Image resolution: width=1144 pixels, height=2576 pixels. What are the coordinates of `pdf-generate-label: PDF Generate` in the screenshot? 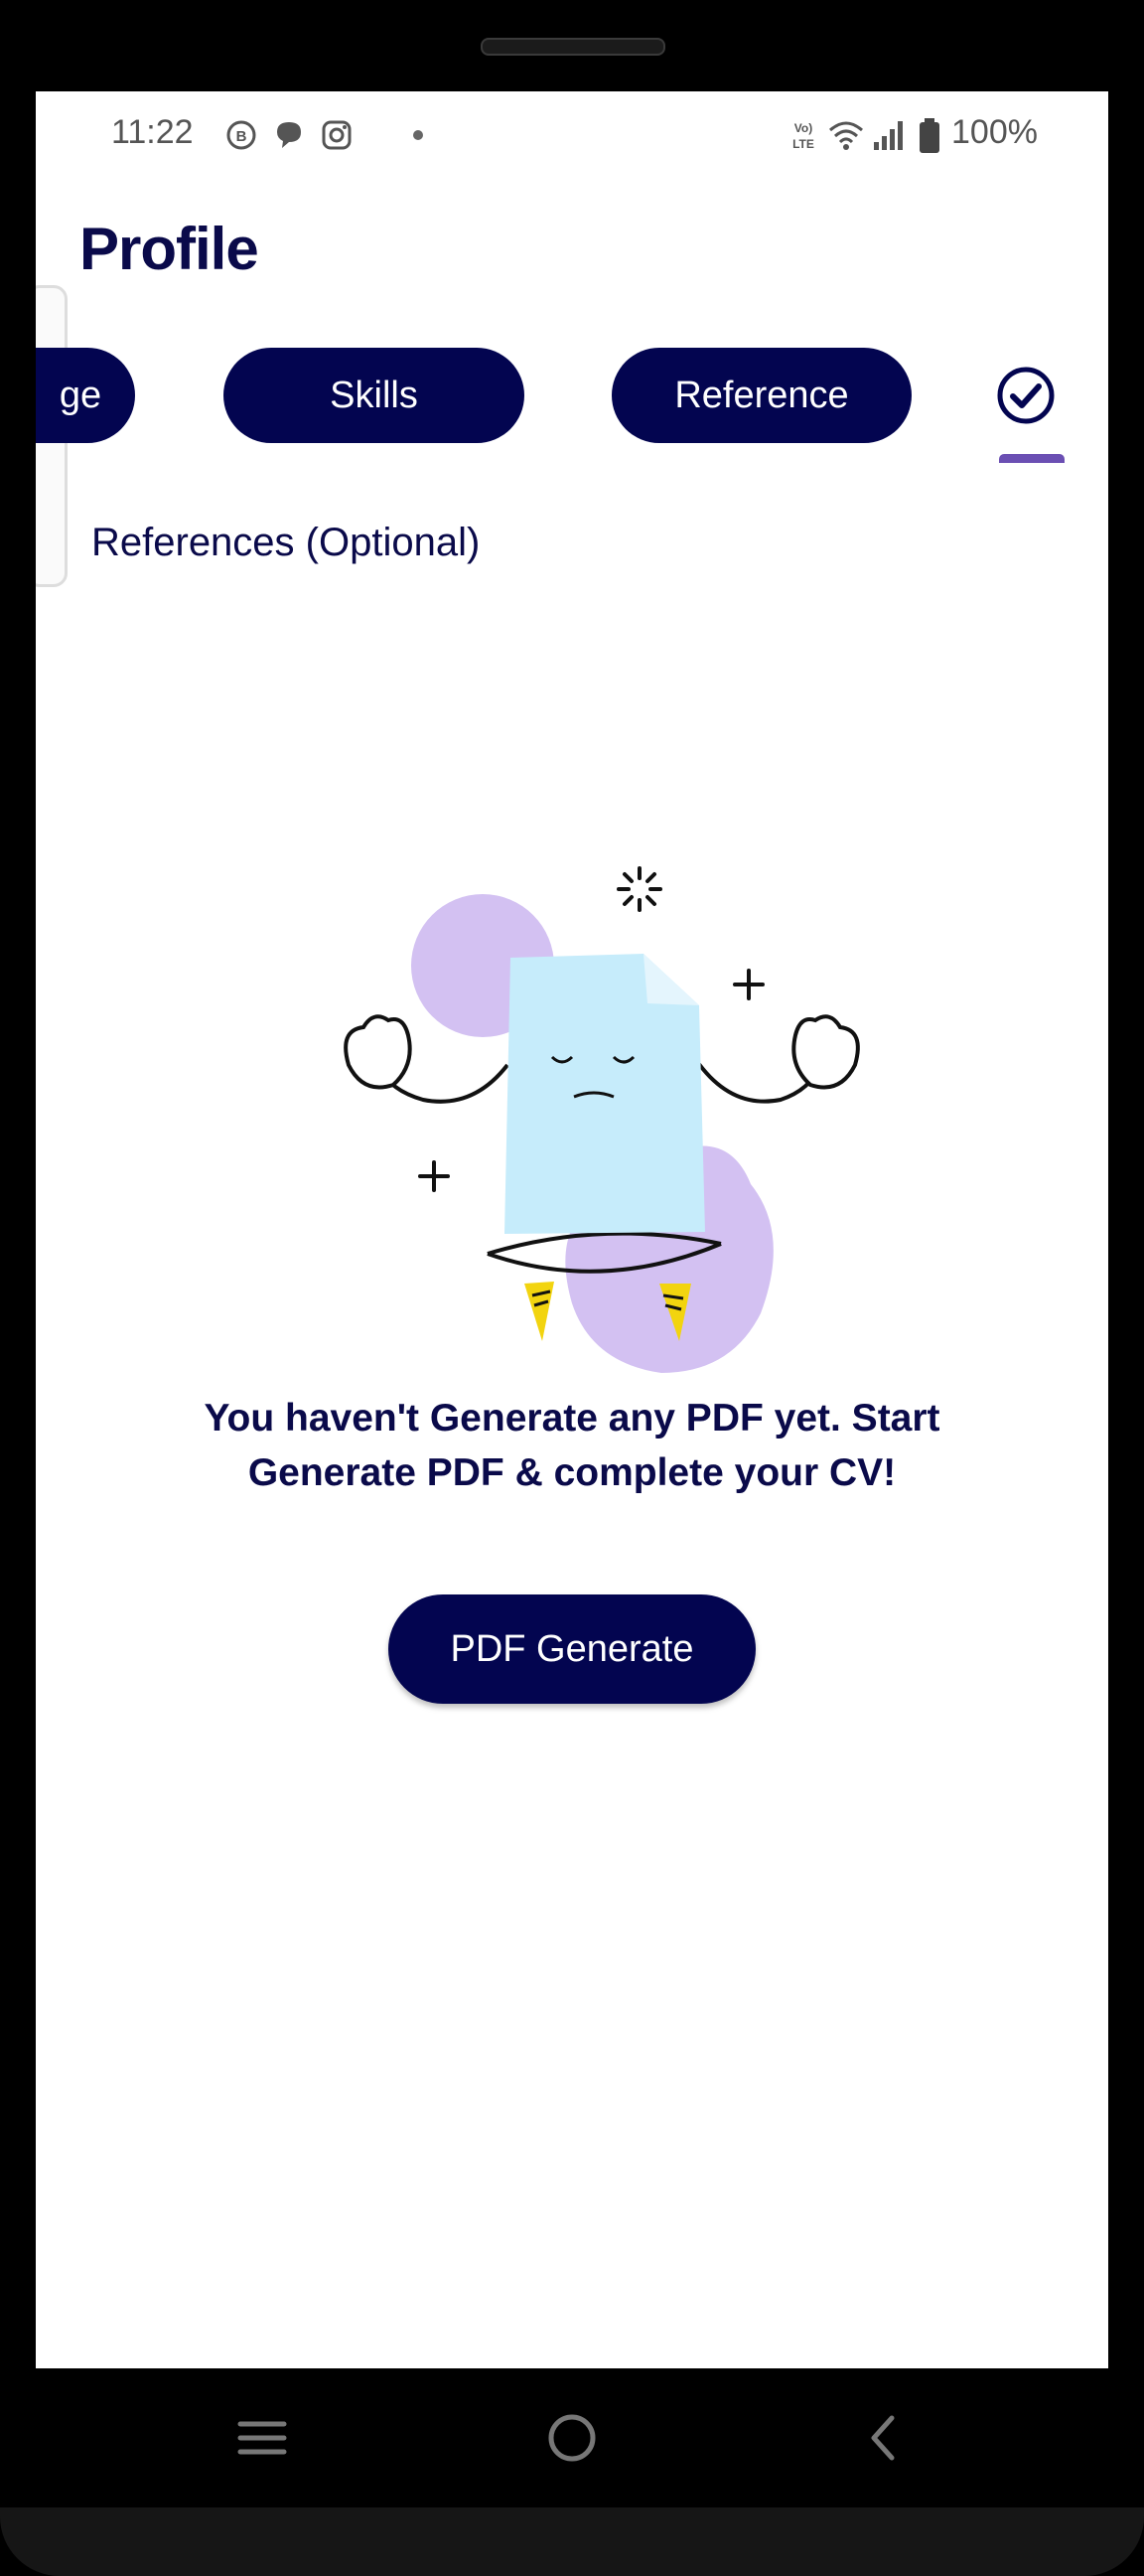 It's located at (572, 1648).